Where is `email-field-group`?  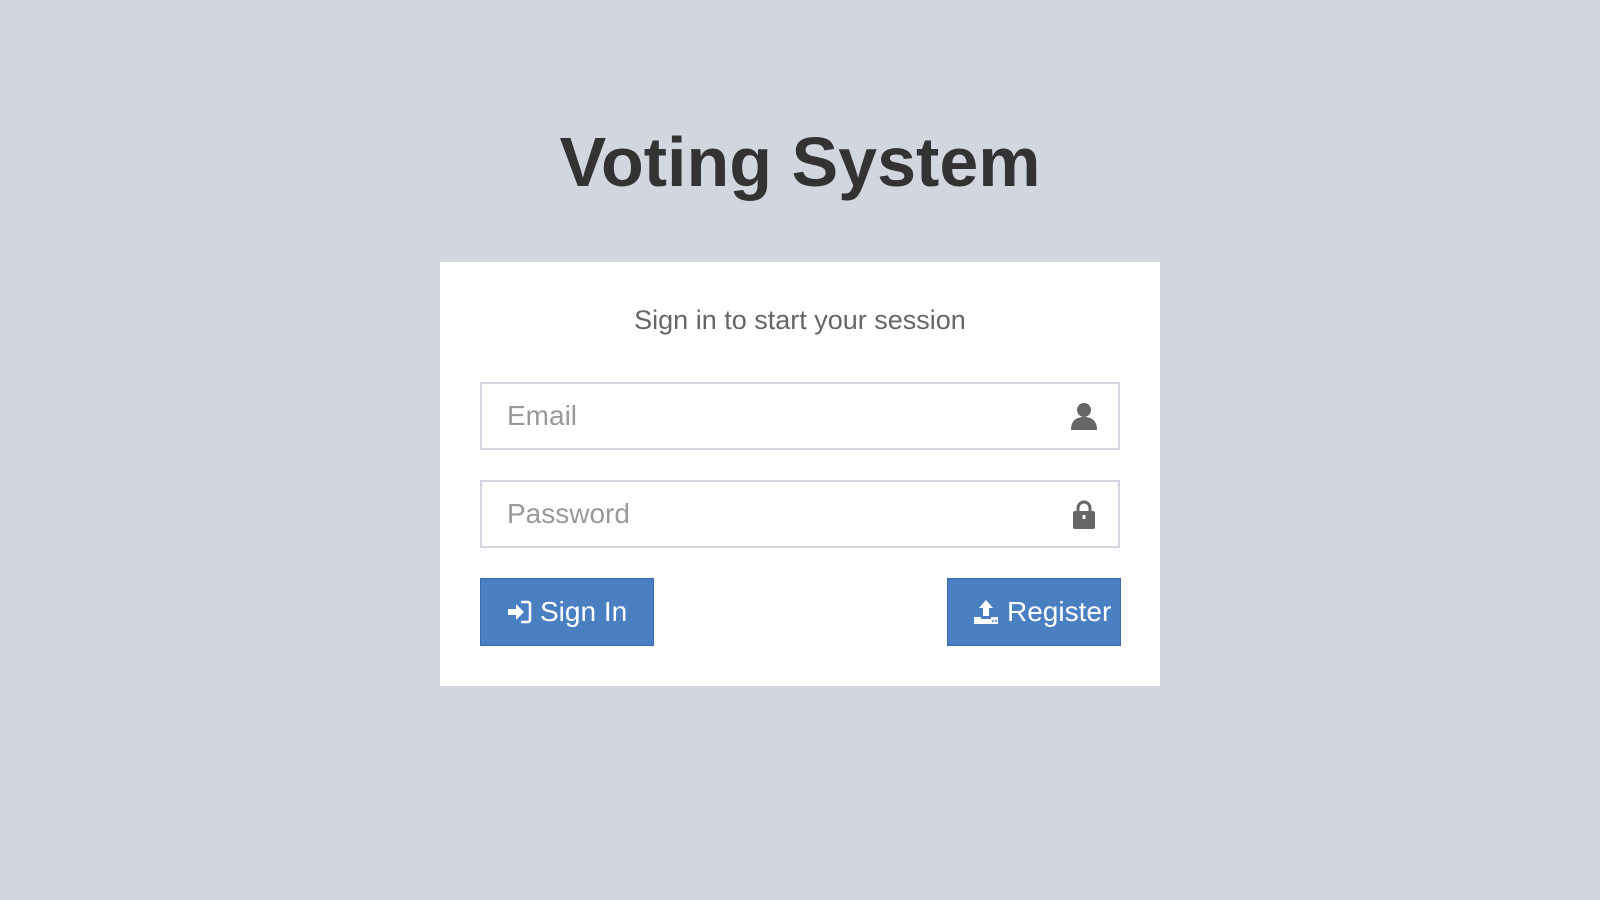 email-field-group is located at coordinates (800, 416).